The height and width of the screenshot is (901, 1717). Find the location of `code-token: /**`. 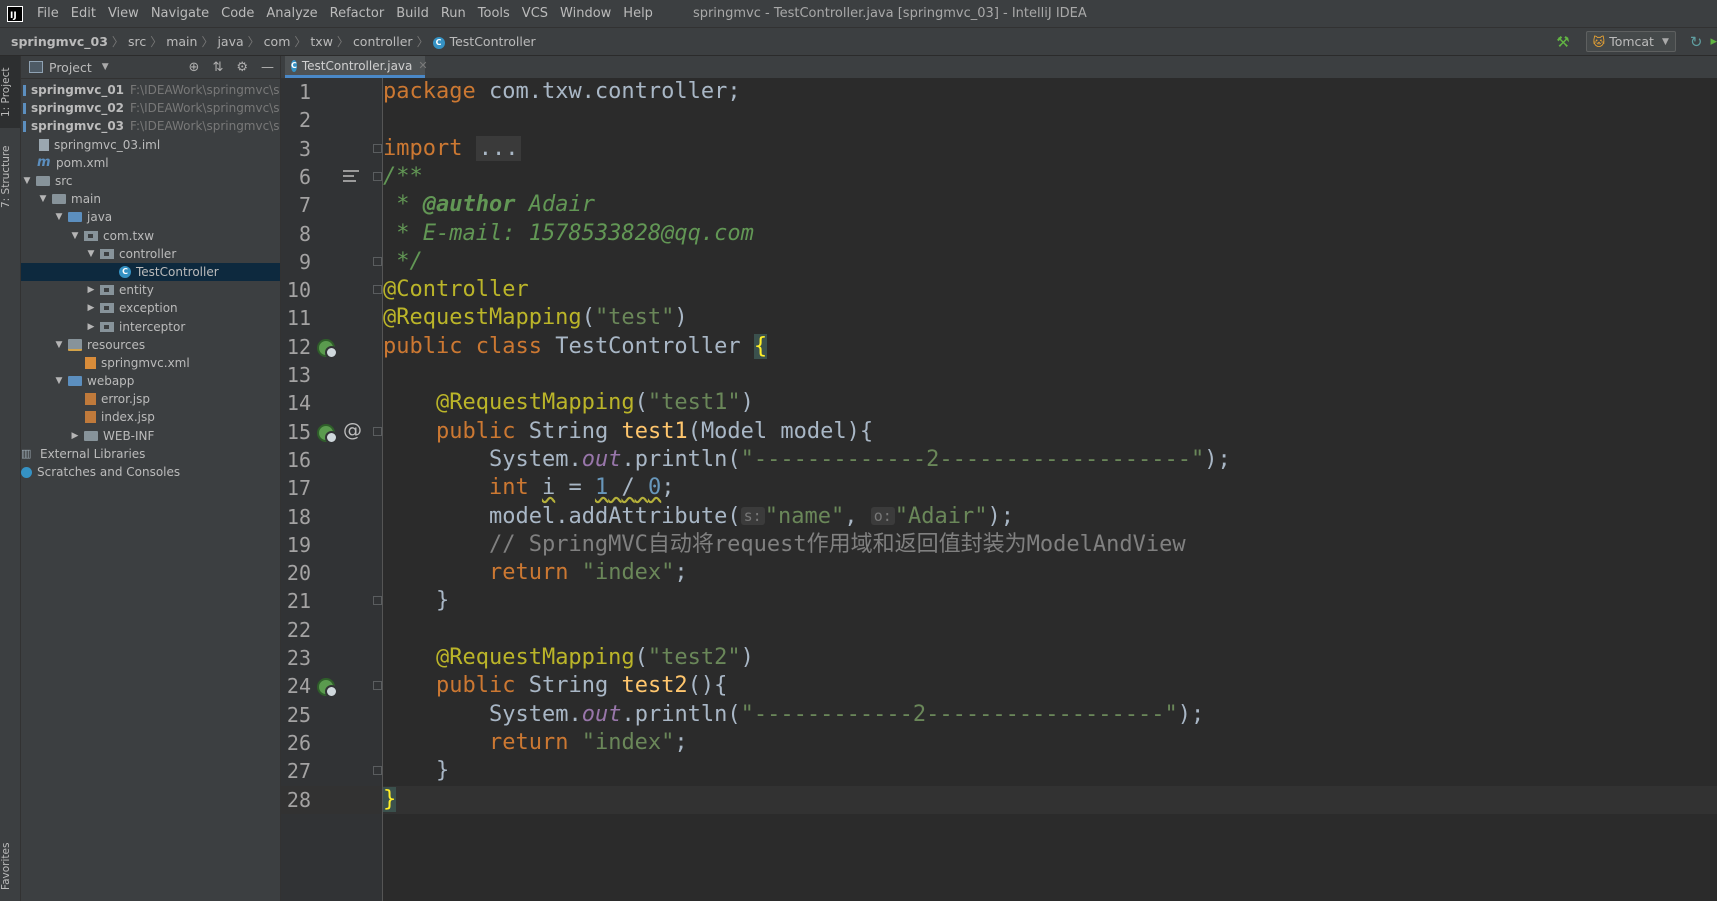

code-token: /** is located at coordinates (403, 176).